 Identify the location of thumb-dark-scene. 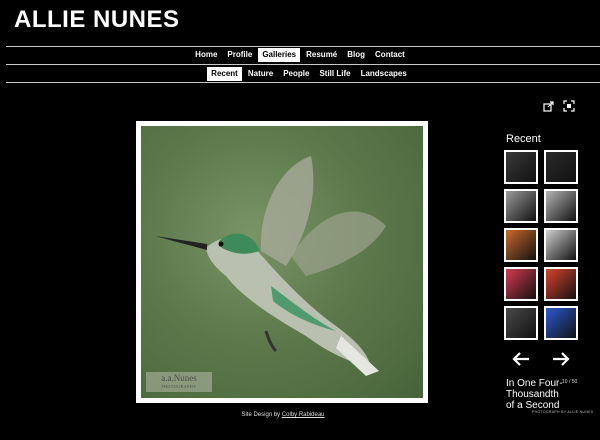
(521, 167).